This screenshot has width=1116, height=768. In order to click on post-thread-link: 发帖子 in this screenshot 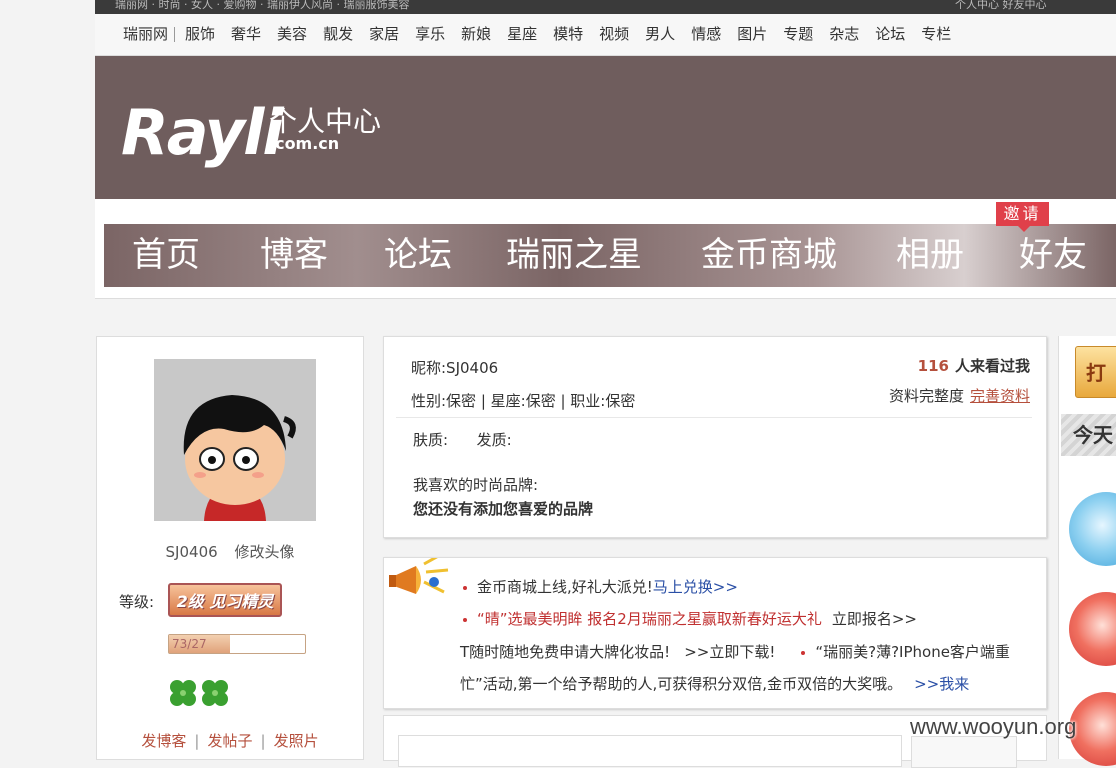, I will do `click(229, 741)`.